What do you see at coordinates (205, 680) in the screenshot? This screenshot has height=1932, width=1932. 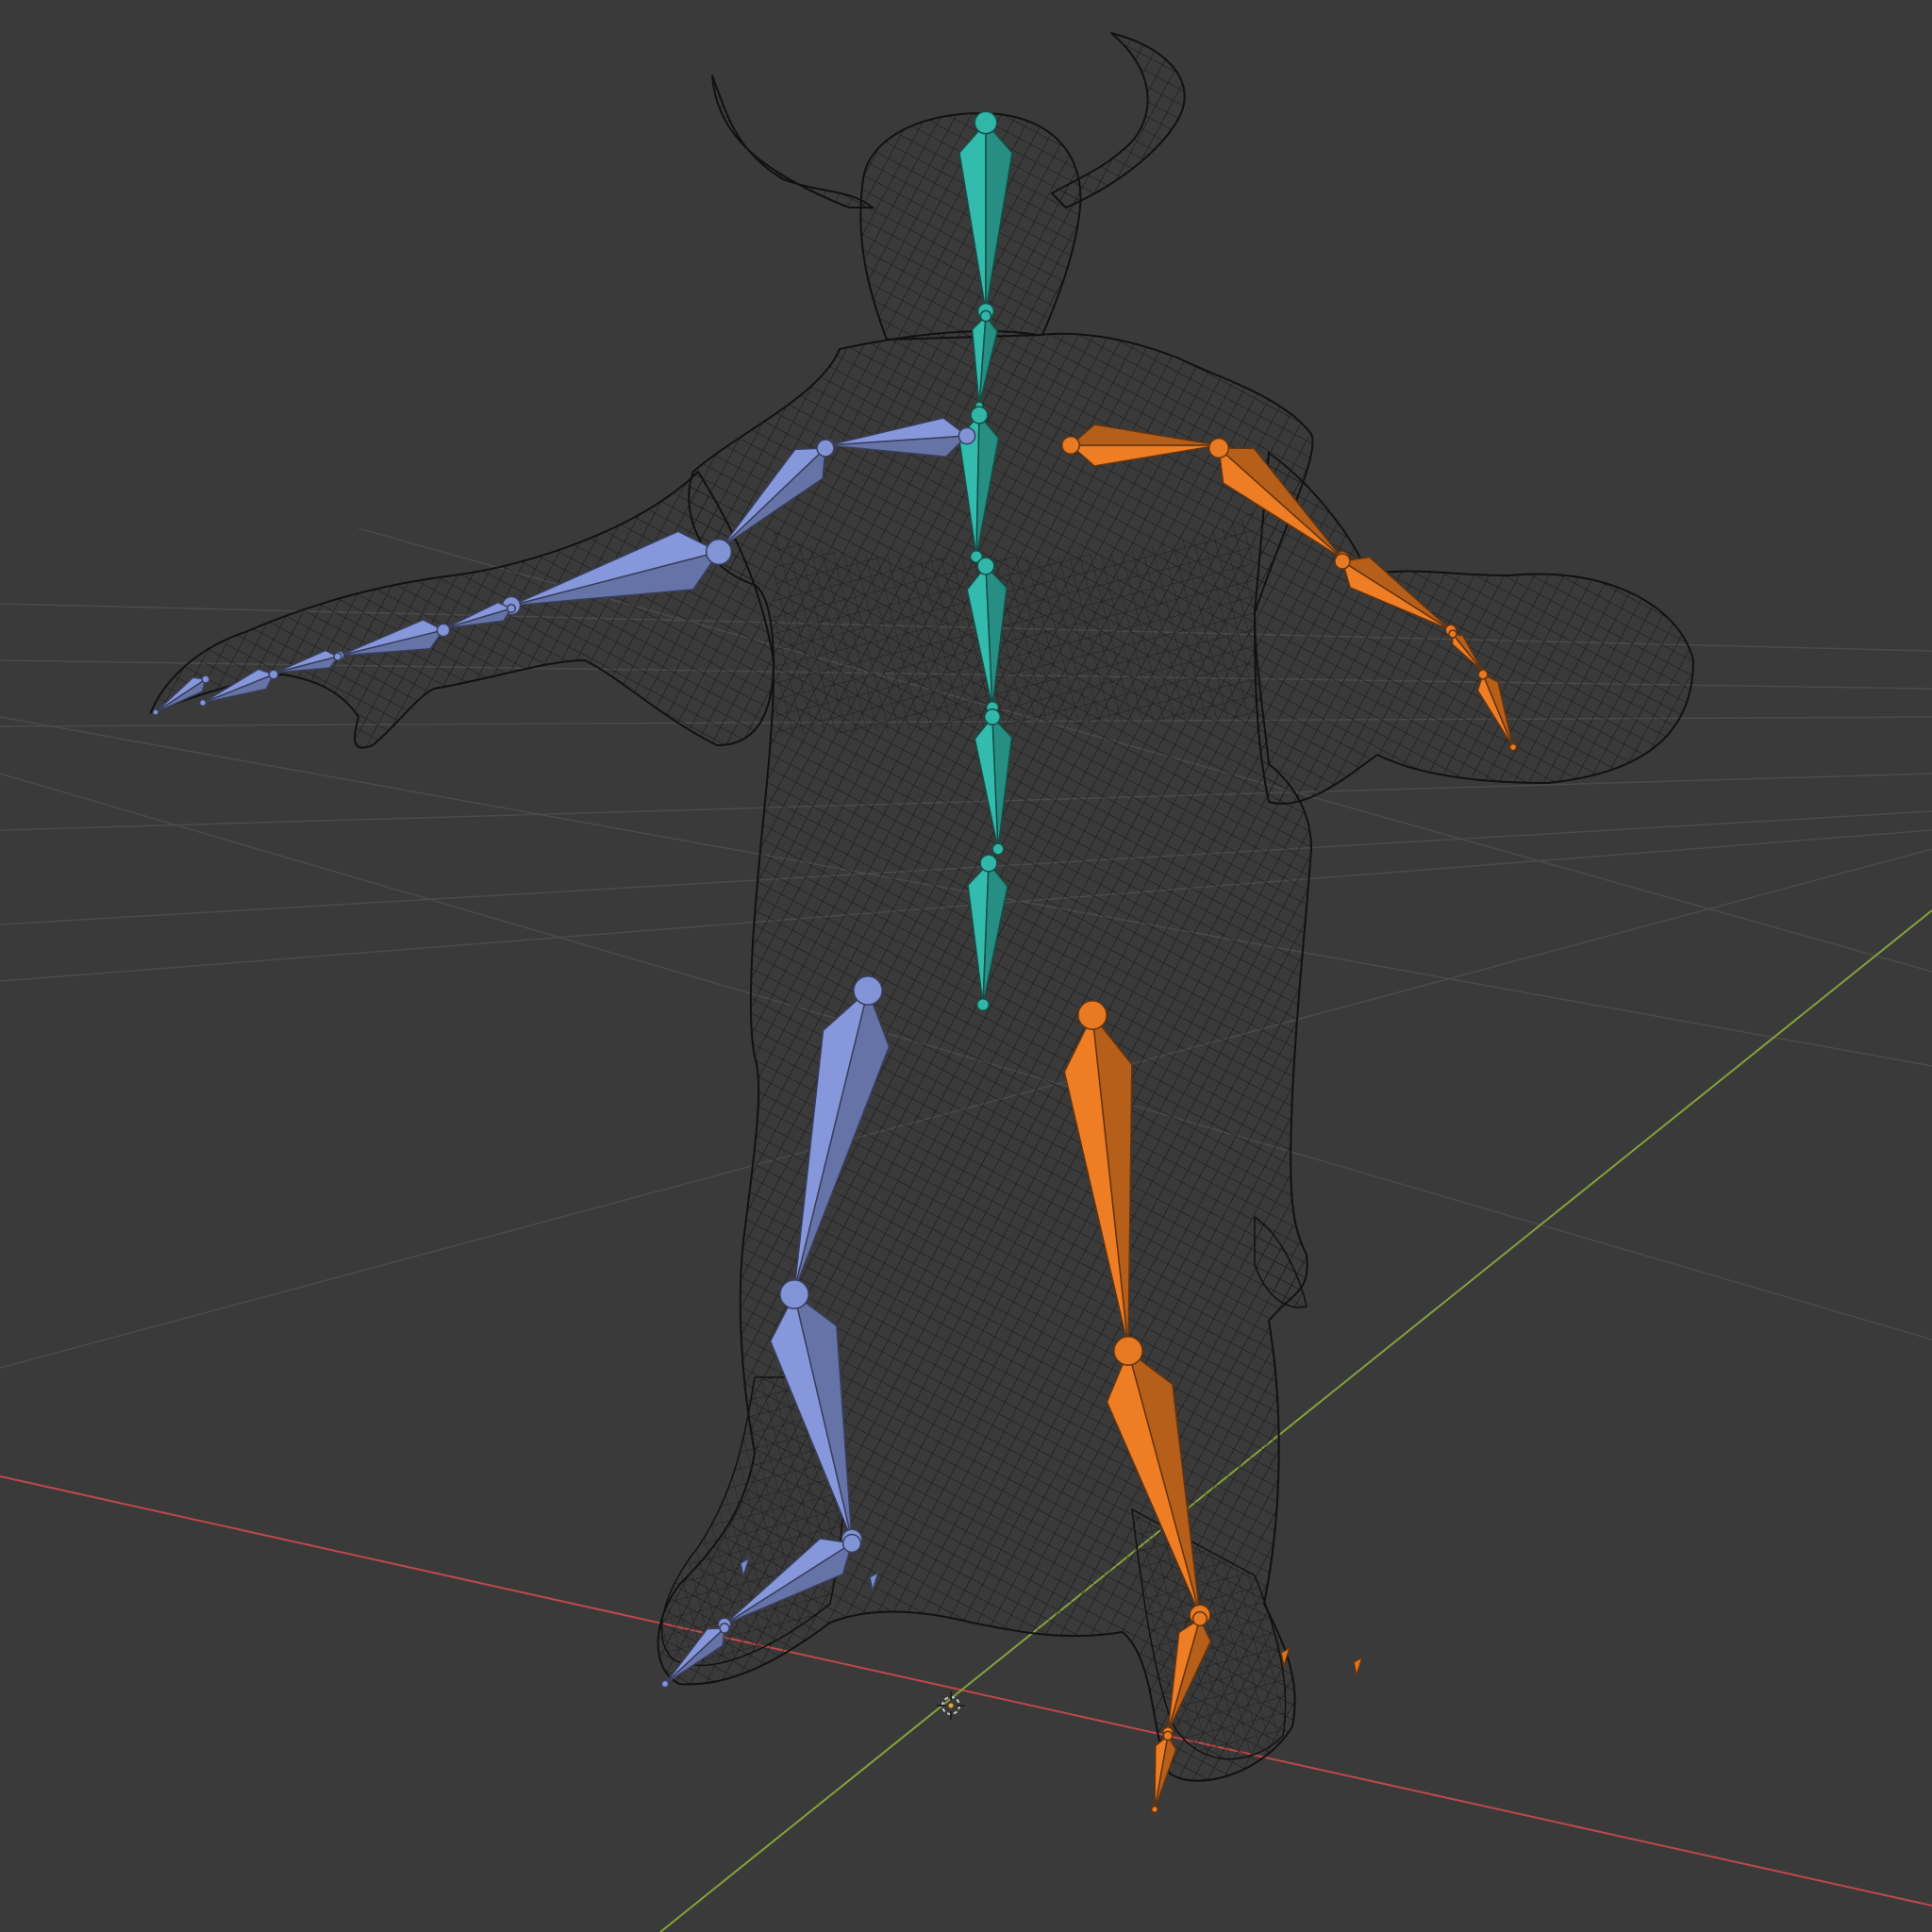 I see `left-finger-bone-4-head-joint` at bounding box center [205, 680].